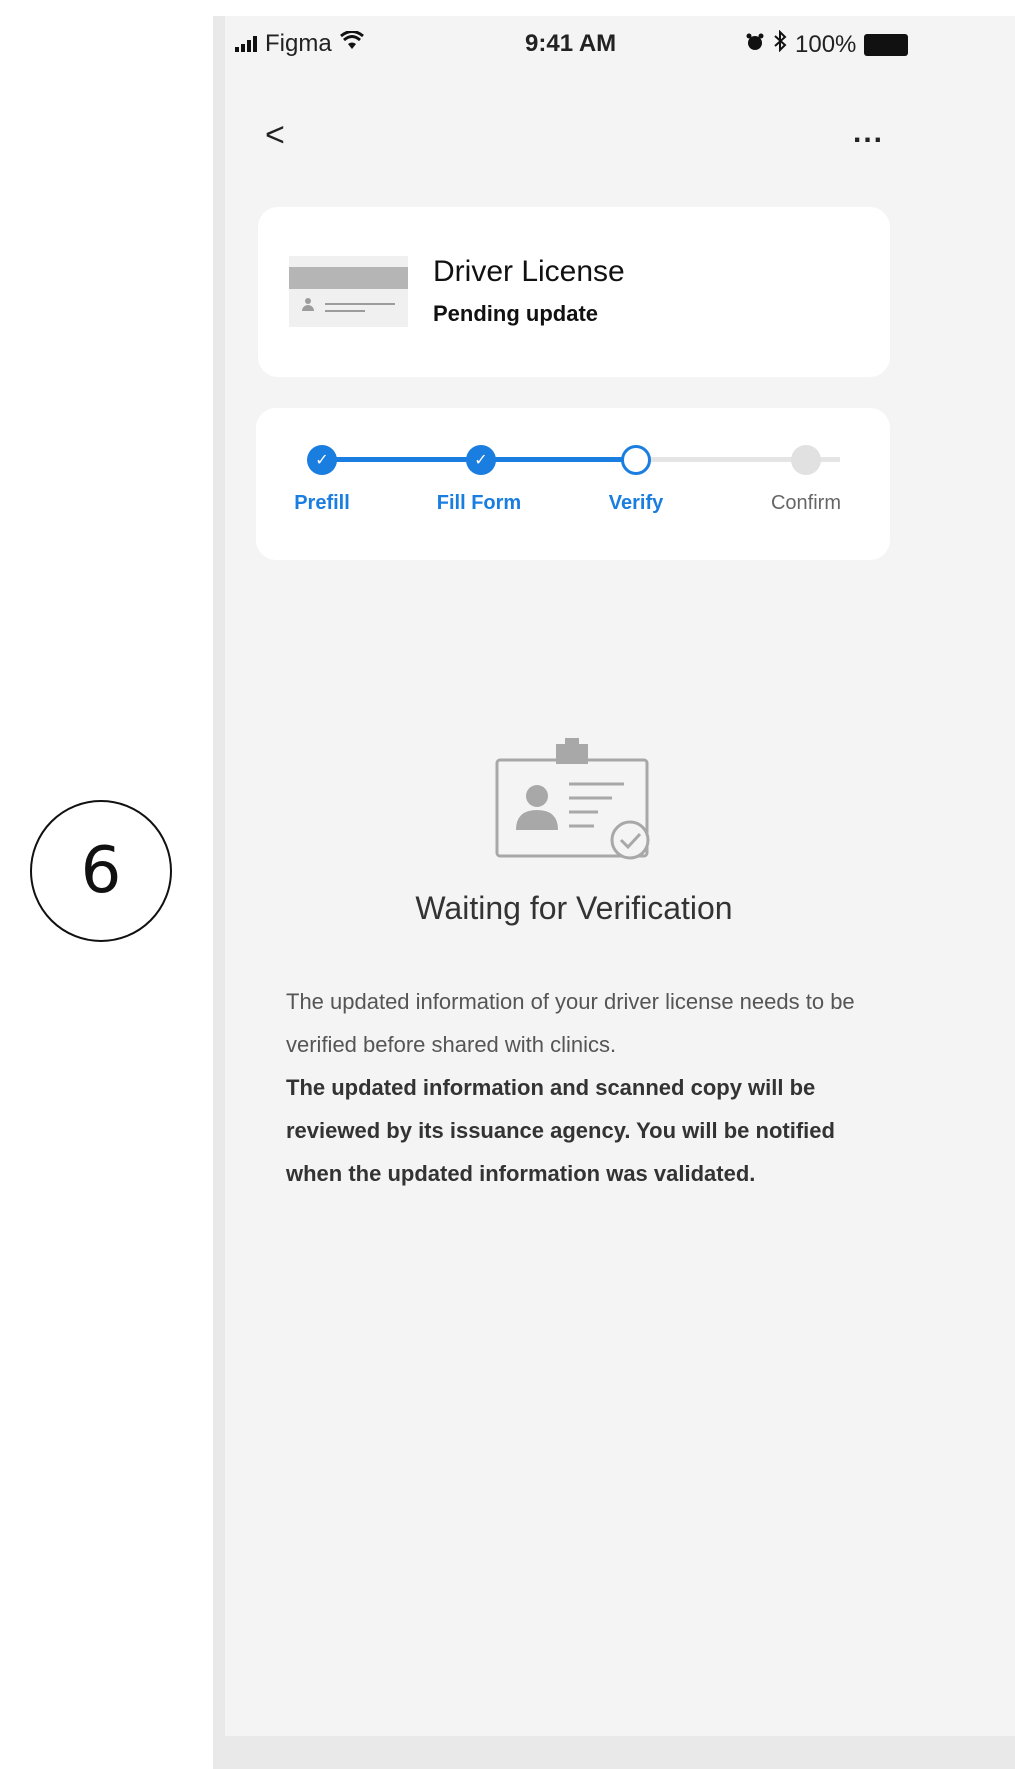 The width and height of the screenshot is (1015, 1769). Describe the element at coordinates (780, 44) in the screenshot. I see `bluetooth-icon` at that location.